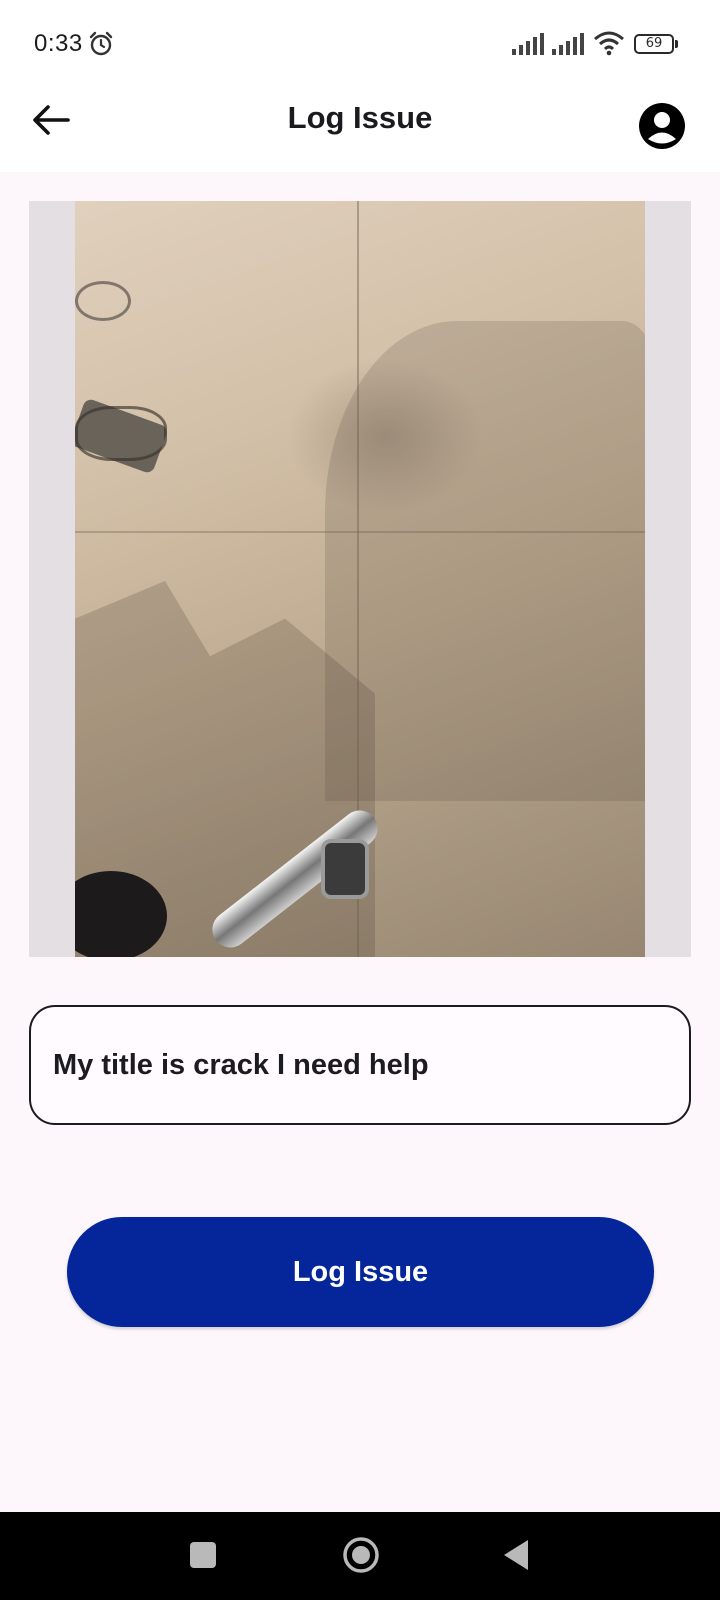  I want to click on recents-icon, so click(203, 1555).